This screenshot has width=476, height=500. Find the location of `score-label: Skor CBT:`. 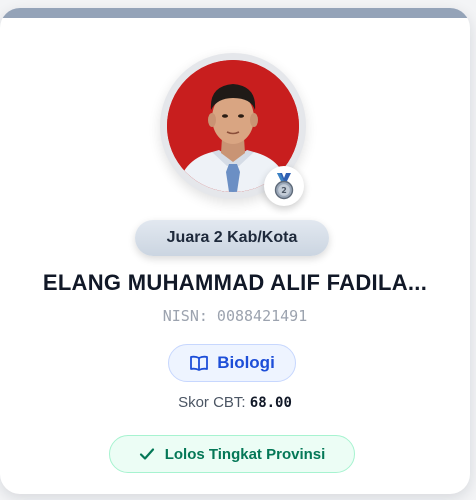

score-label: Skor CBT: is located at coordinates (212, 402).